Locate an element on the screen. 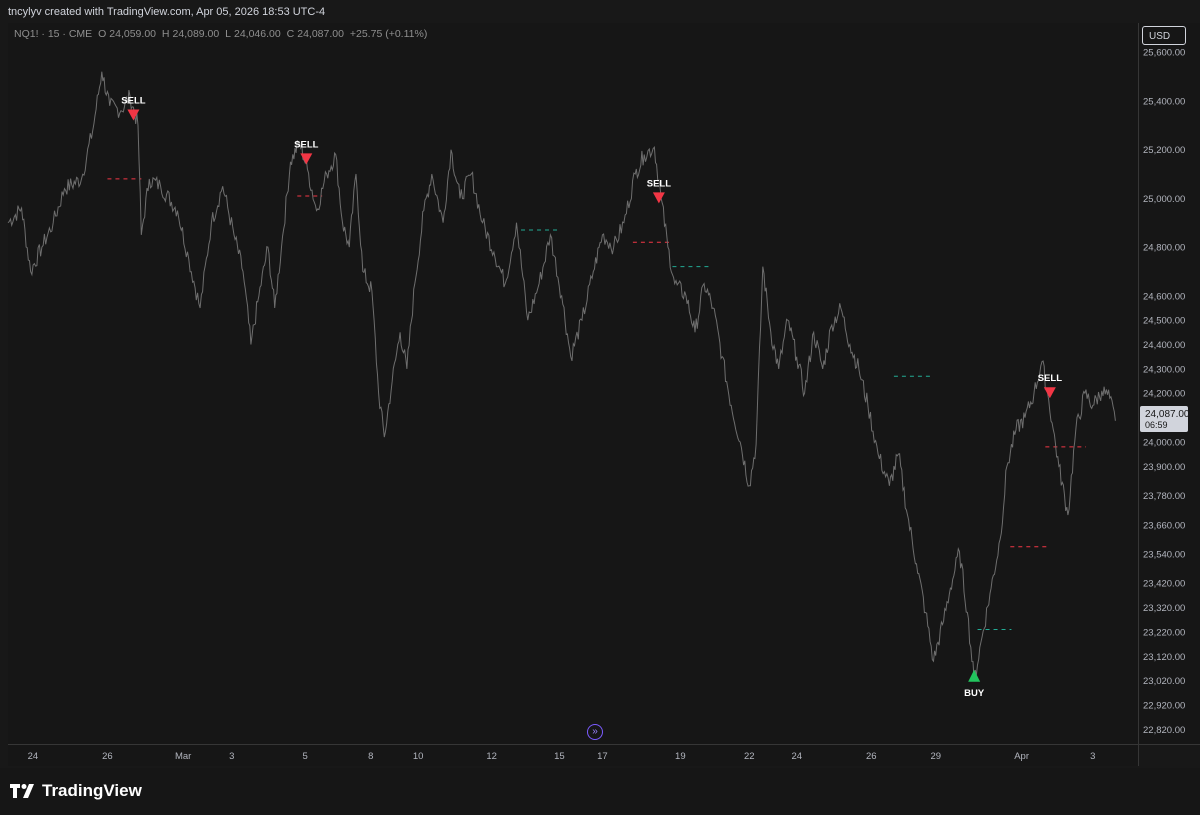 The width and height of the screenshot is (1200, 815). x-tick-label: Mar is located at coordinates (183, 756).